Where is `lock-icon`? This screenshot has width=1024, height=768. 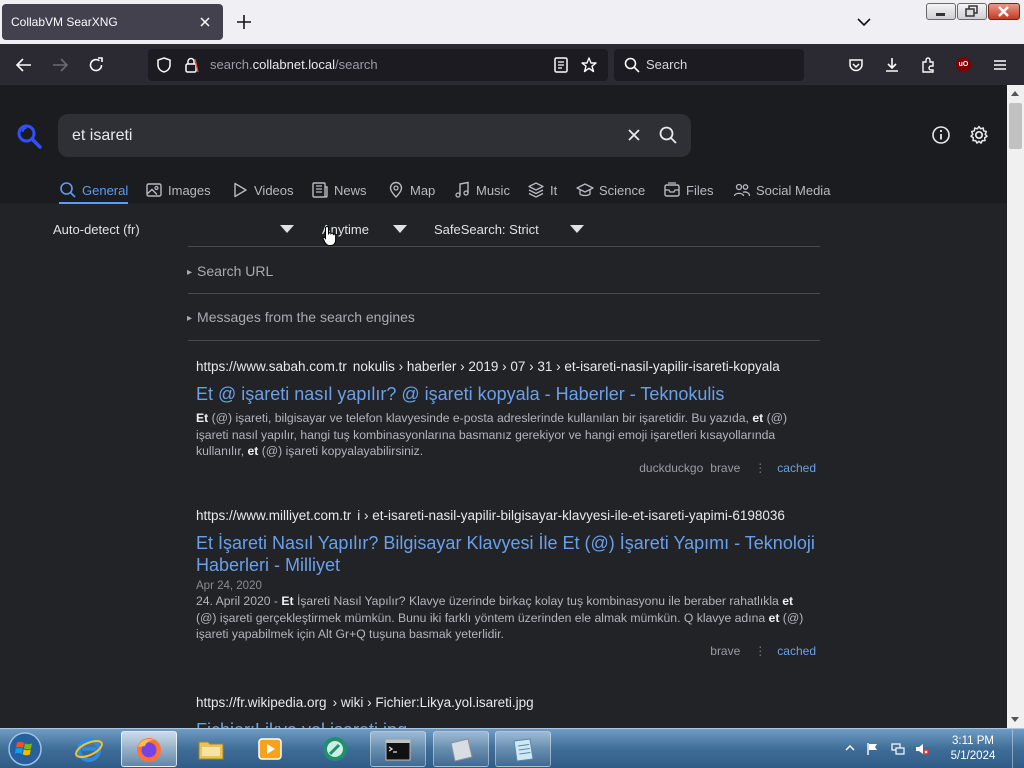 lock-icon is located at coordinates (191, 65).